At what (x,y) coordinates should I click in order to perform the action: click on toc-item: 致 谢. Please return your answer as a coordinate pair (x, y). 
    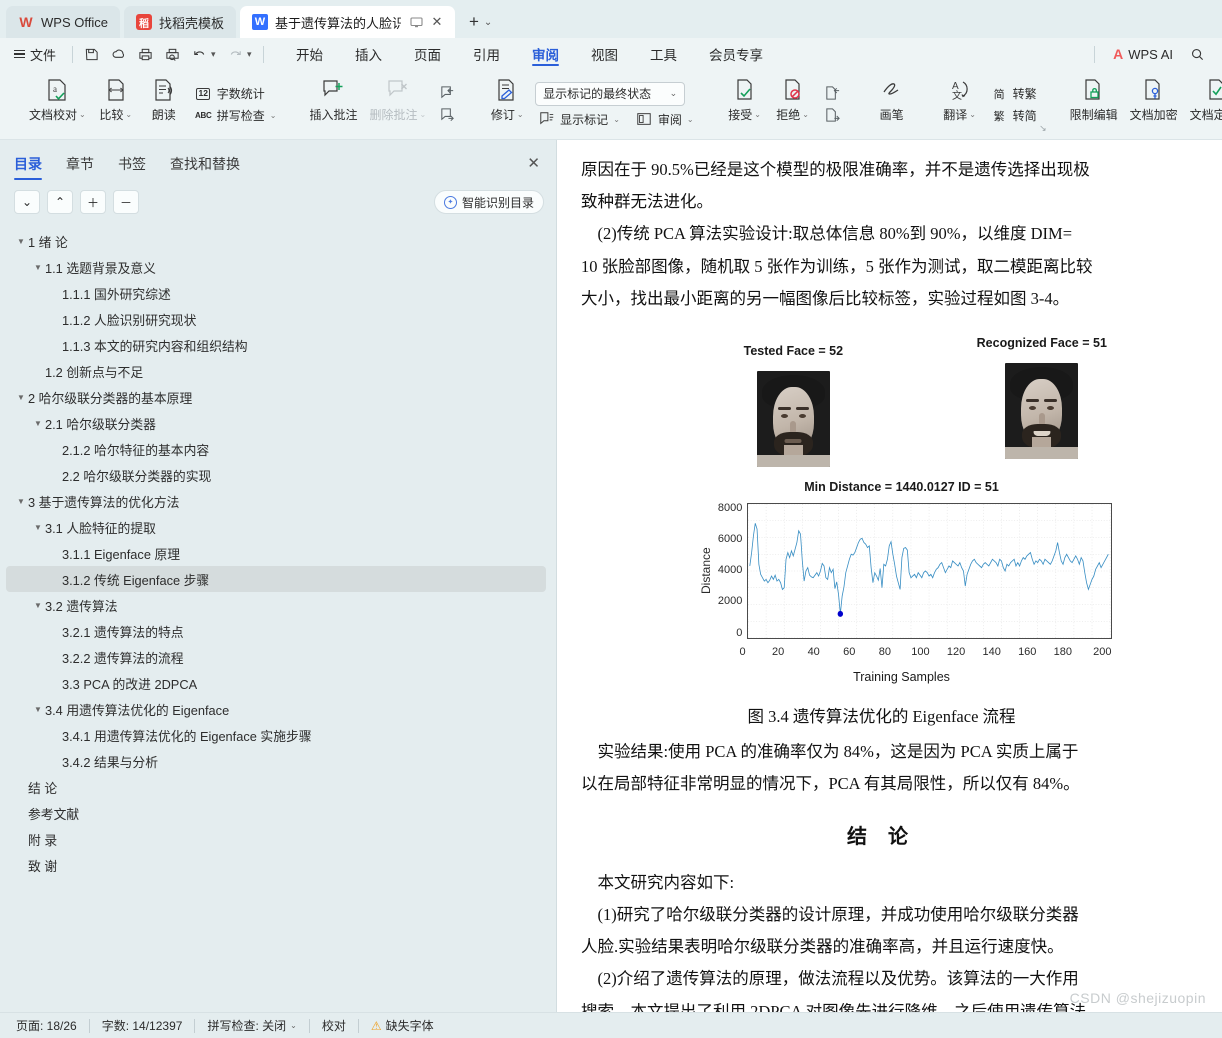
    Looking at the image, I should click on (276, 865).